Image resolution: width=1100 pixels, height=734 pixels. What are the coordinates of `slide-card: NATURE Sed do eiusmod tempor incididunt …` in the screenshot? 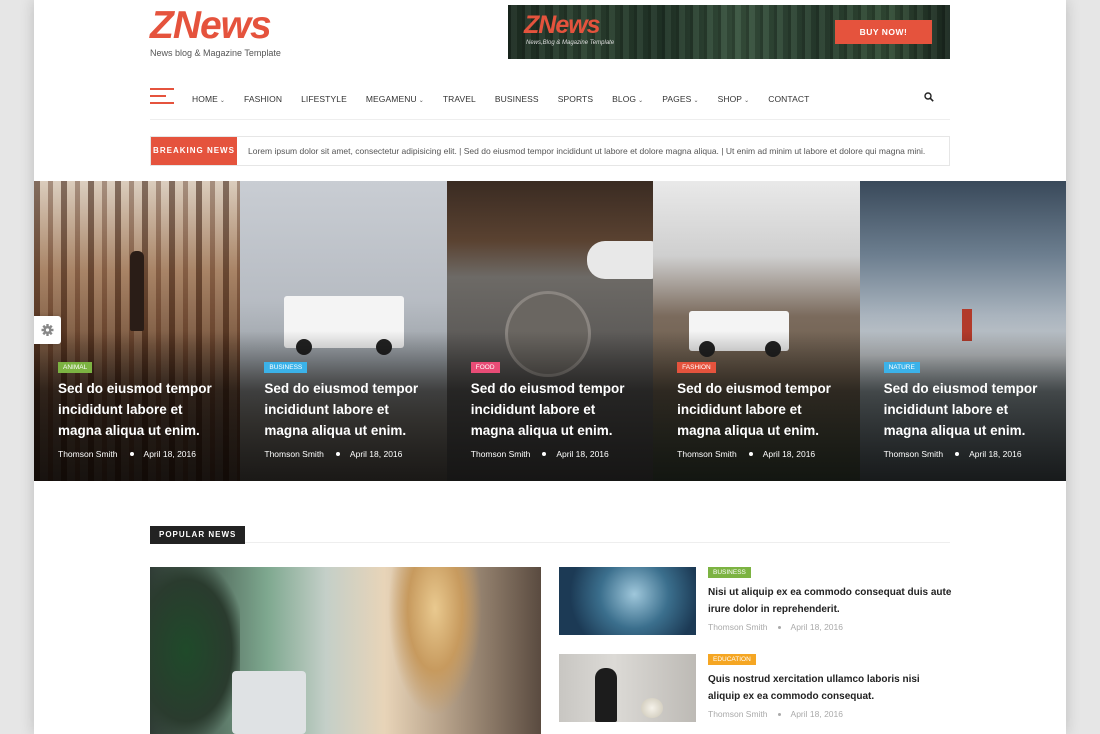 It's located at (962, 331).